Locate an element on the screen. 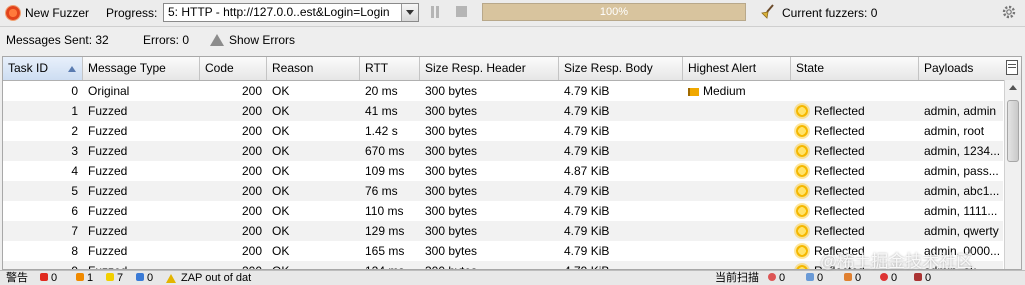 This screenshot has height=285, width=1025. cell-rtt: 109 ms is located at coordinates (390, 171).